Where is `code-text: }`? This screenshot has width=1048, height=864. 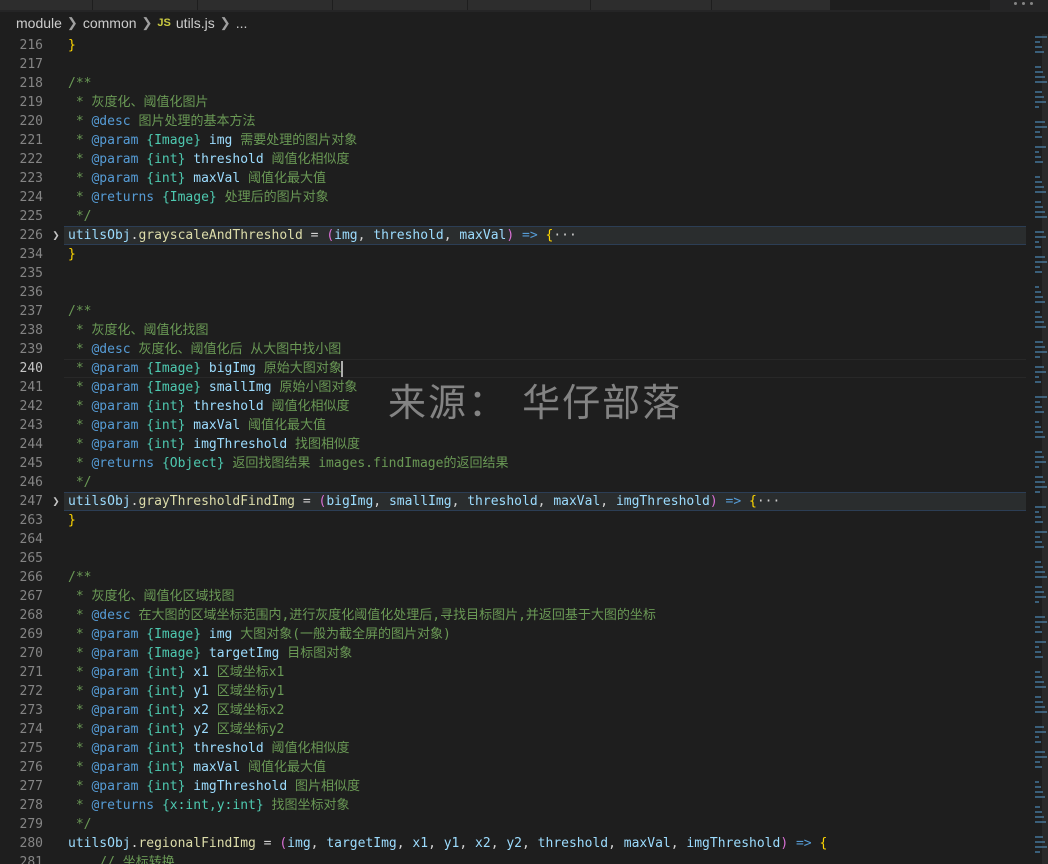 code-text: } is located at coordinates (72, 45).